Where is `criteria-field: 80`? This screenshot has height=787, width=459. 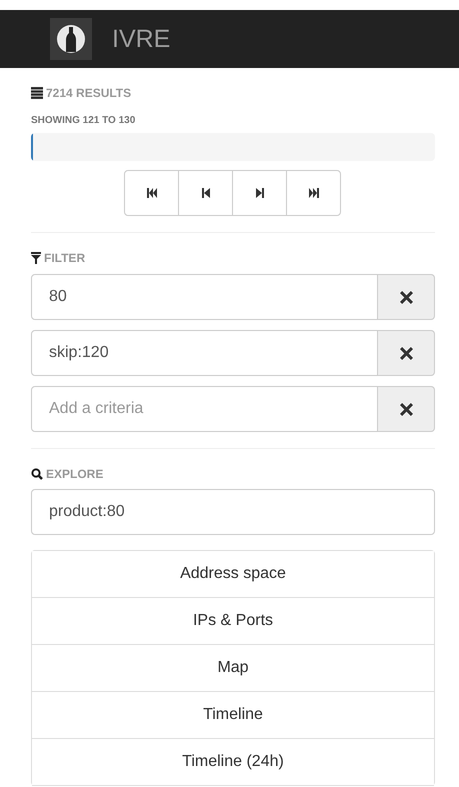
criteria-field: 80 is located at coordinates (204, 297).